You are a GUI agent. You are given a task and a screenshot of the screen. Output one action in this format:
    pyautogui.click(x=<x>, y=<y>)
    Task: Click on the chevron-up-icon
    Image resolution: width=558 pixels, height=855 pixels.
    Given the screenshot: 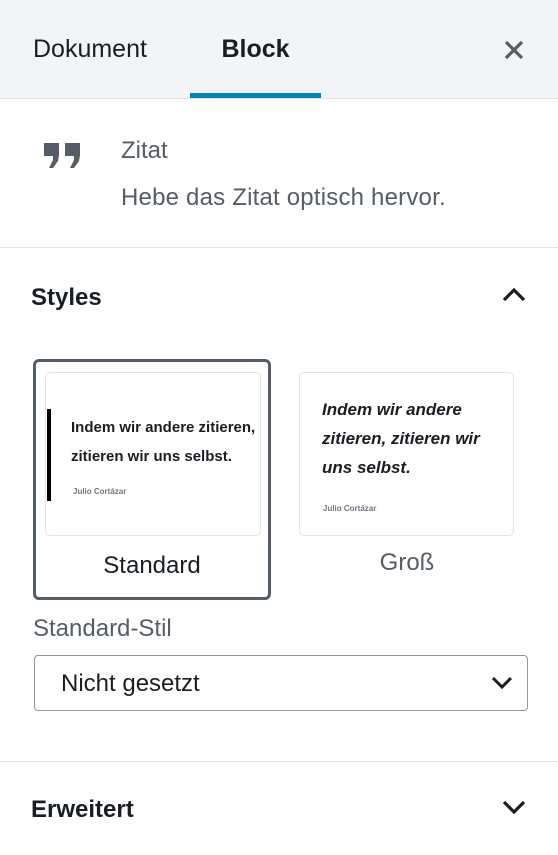 What is the action you would take?
    pyautogui.click(x=514, y=294)
    